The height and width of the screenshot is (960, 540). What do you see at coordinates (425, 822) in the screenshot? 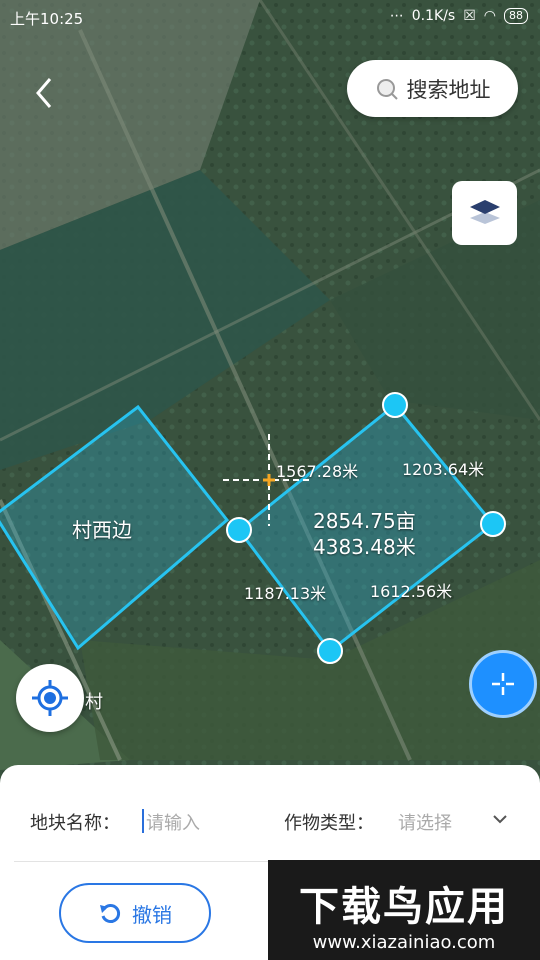
I see `crop-type-select: 请选择` at bounding box center [425, 822].